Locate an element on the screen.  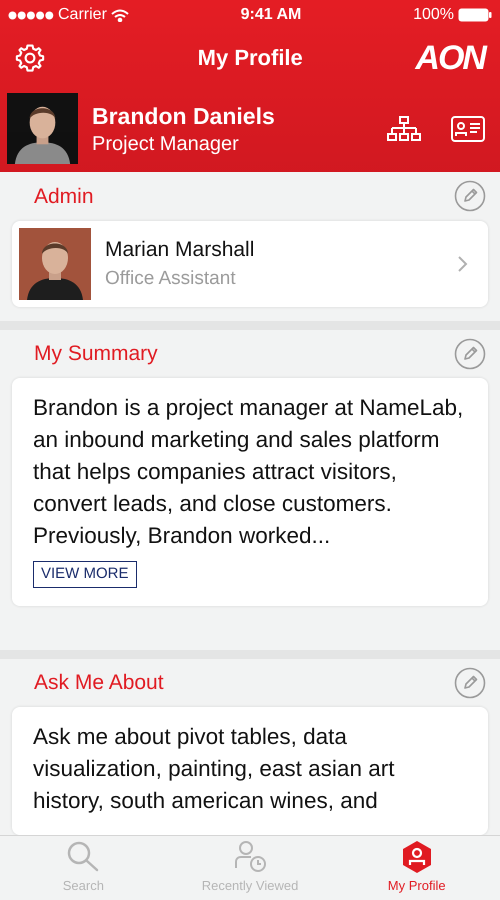
org-chart-icon is located at coordinates (404, 129).